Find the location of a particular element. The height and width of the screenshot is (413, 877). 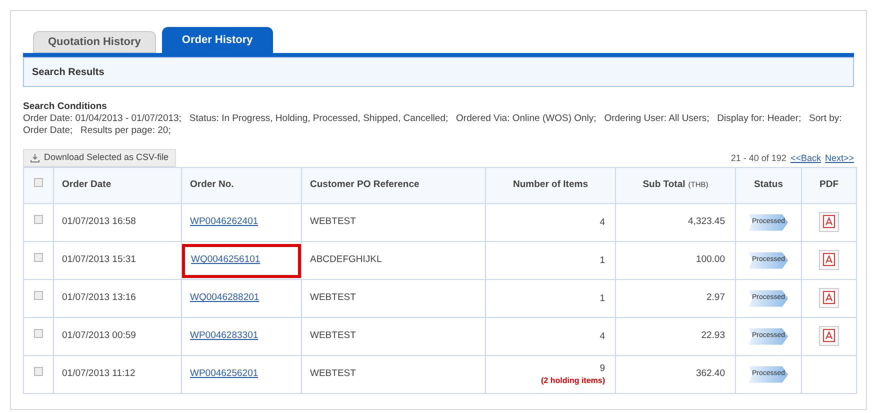

table-cell: 22.93 is located at coordinates (713, 336).